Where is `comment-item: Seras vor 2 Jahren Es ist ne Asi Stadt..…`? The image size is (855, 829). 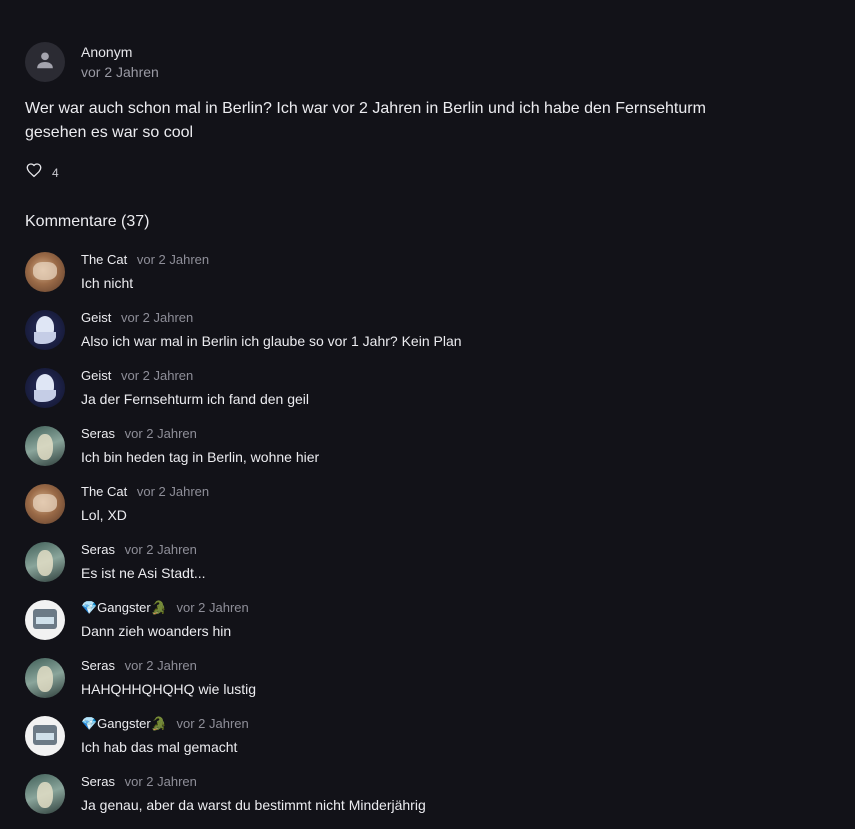
comment-item: Seras vor 2 Jahren Es ist ne Asi Stadt..… is located at coordinates (425, 569).